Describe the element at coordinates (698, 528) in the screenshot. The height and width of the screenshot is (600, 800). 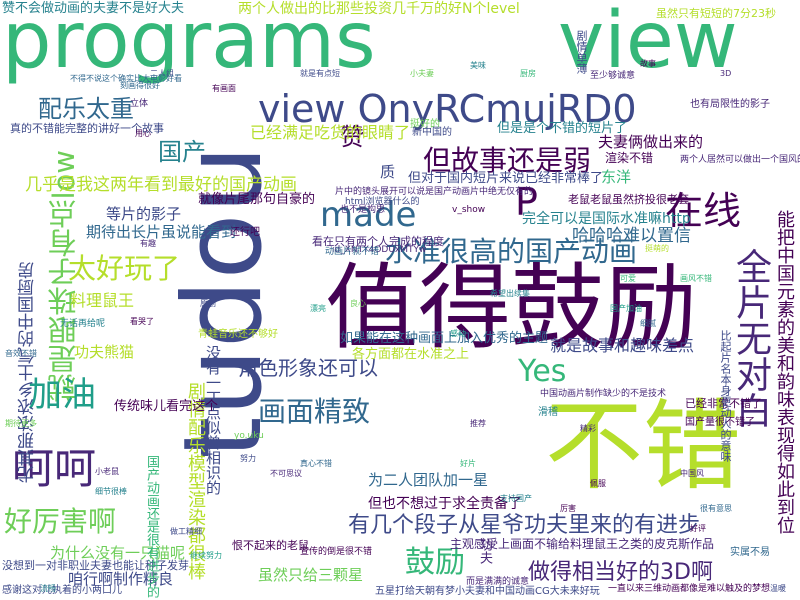
I see `cloud-word: 好评` at that location.